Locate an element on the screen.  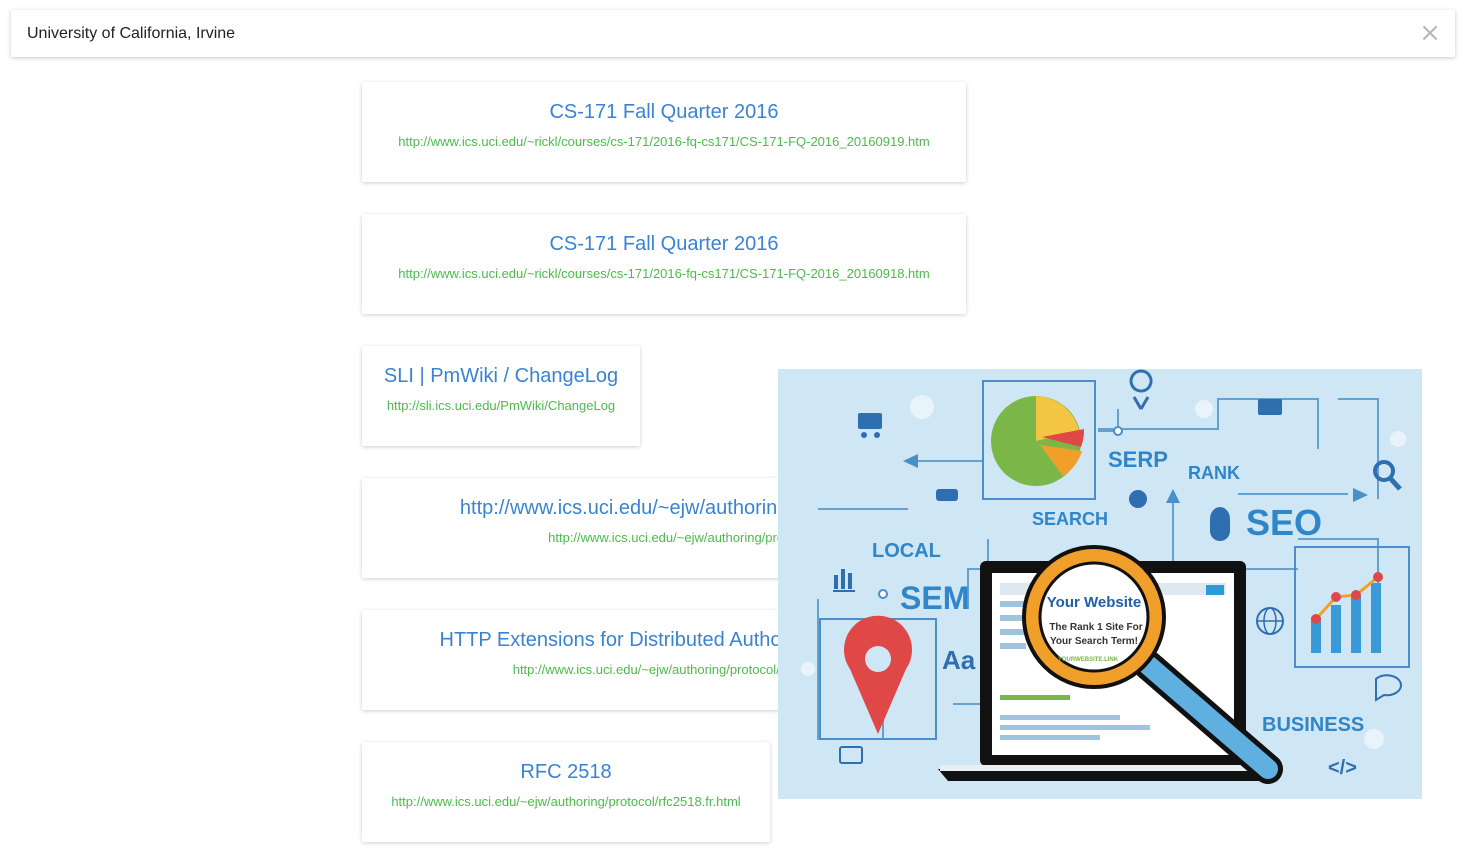
search-label: SEARCH is located at coordinates (1070, 519).